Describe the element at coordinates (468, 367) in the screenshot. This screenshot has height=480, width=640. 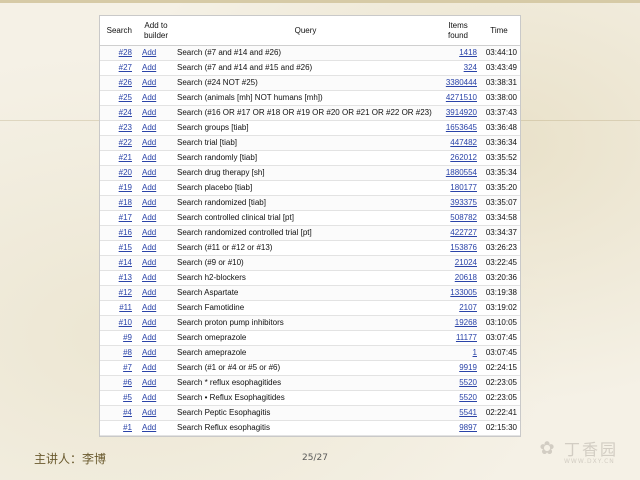
I see `items-found-link: 9919` at that location.